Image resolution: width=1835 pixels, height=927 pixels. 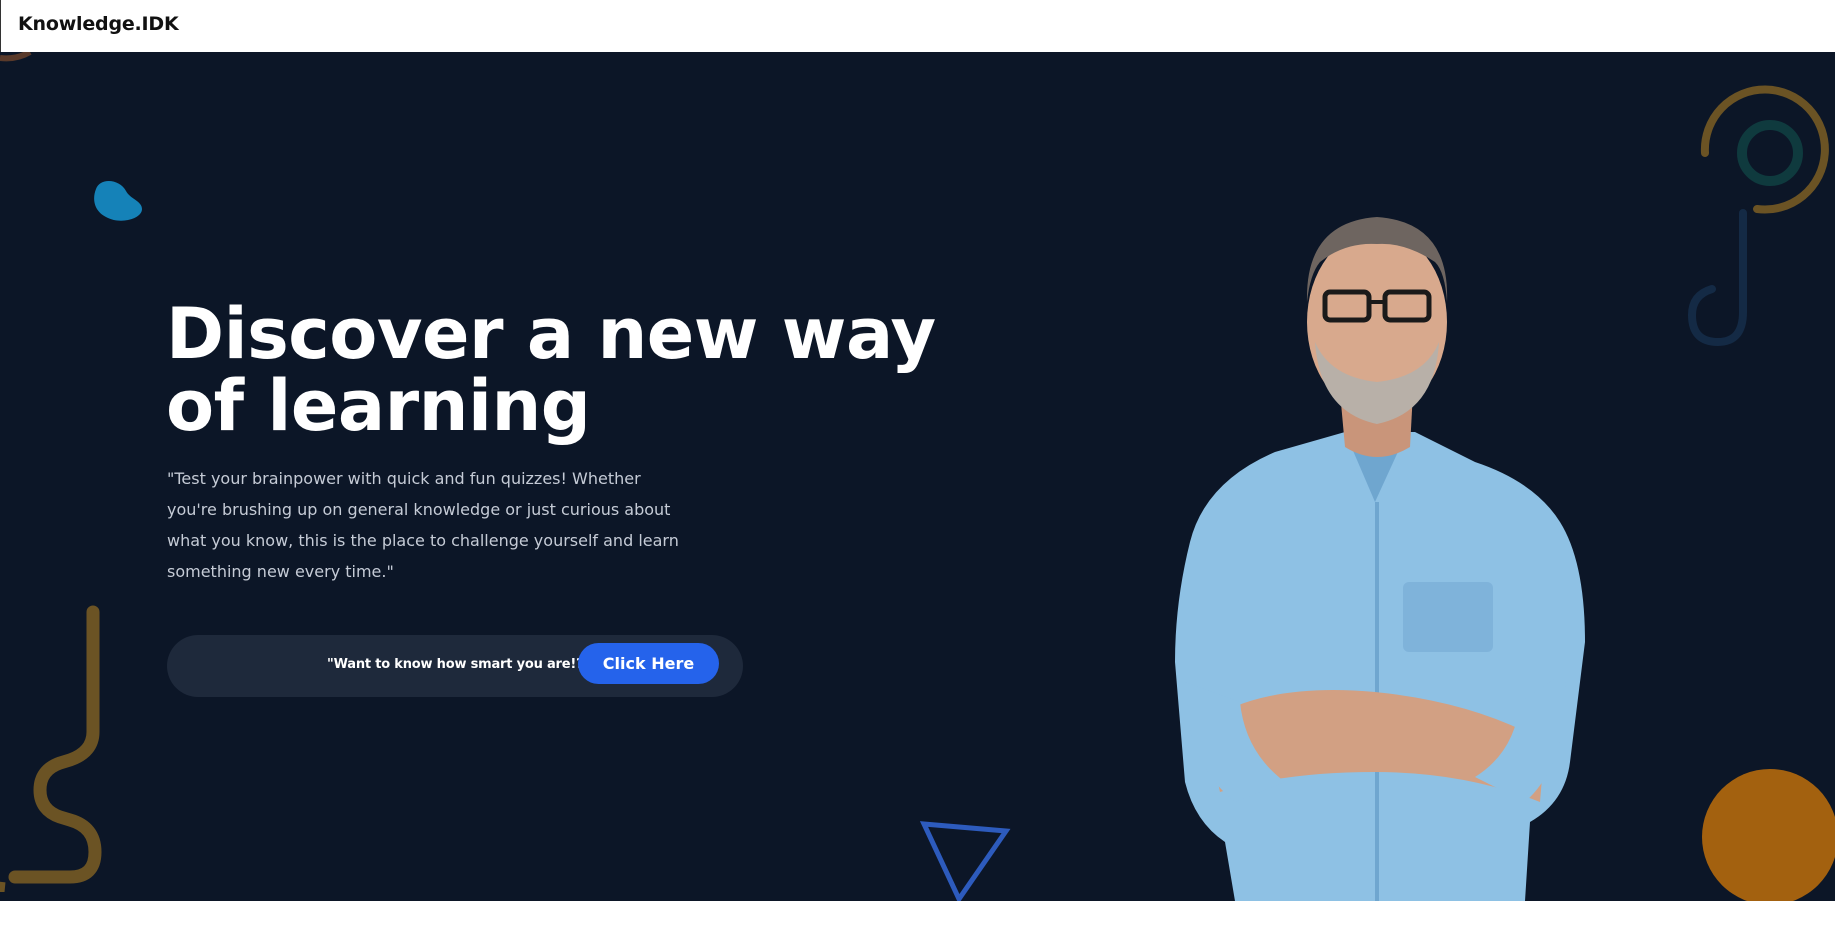 What do you see at coordinates (51, 748) in the screenshot?
I see `squiggle-icon` at bounding box center [51, 748].